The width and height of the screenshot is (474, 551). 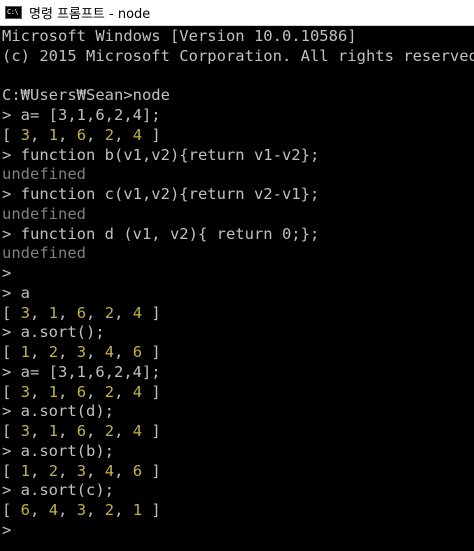 What do you see at coordinates (161, 233) in the screenshot?
I see `console-text: > function d (v1, v2){ return 0;};` at bounding box center [161, 233].